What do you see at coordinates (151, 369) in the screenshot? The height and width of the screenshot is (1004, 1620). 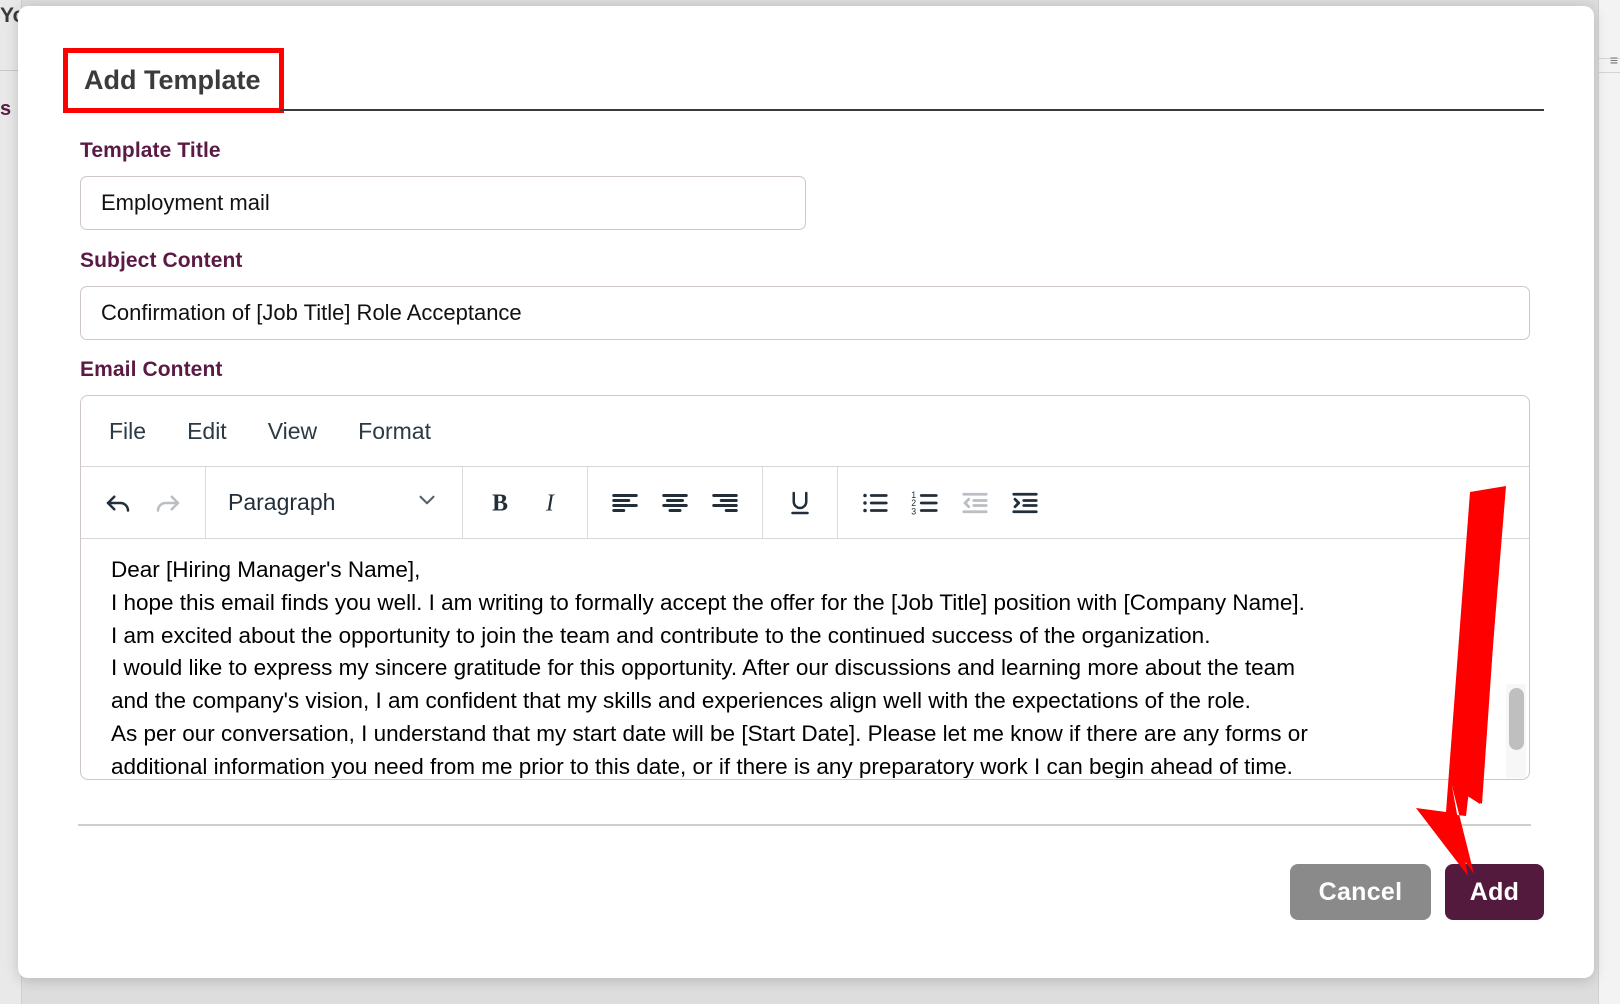 I see `email-content-label: Email Content` at bounding box center [151, 369].